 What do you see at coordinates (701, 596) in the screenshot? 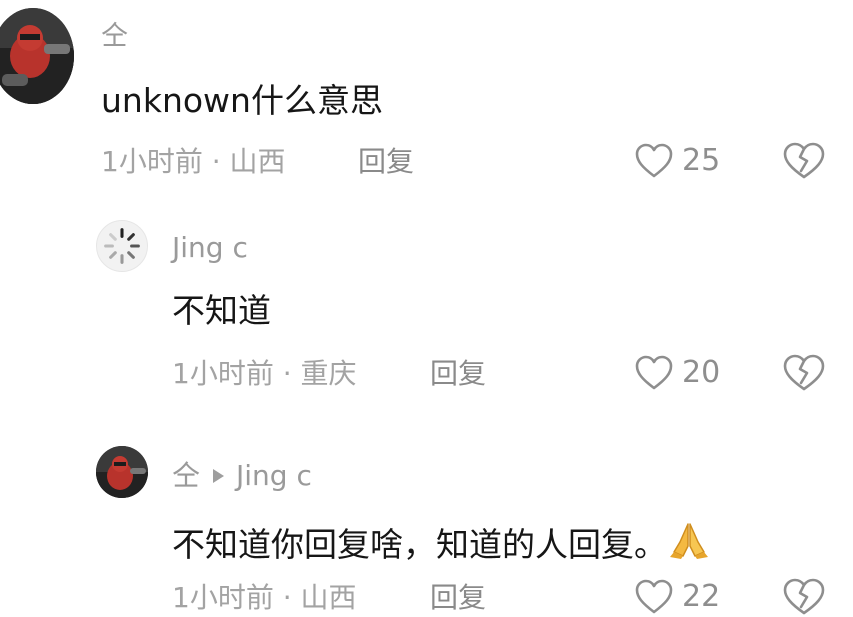
I see `like-count: 22` at bounding box center [701, 596].